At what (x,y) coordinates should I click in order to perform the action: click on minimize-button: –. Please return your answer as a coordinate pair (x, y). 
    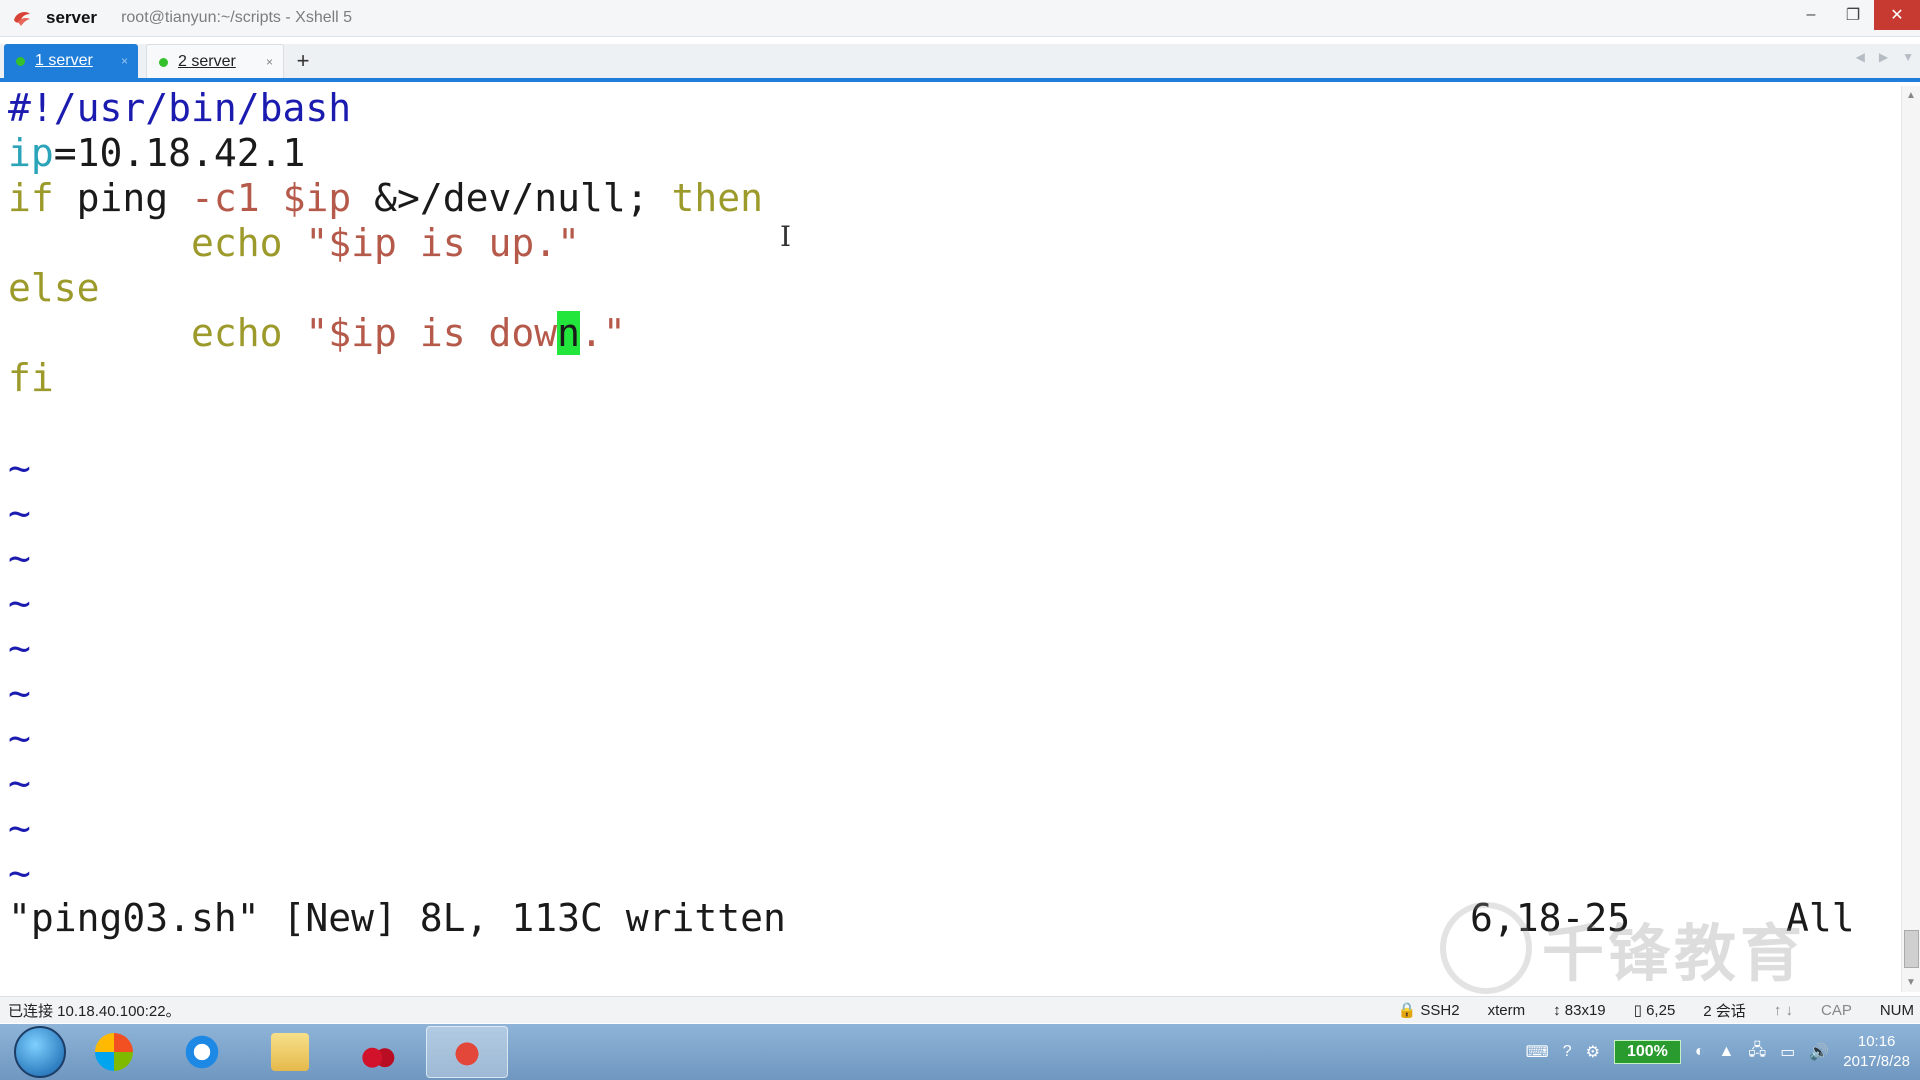
    Looking at the image, I should click on (1811, 15).